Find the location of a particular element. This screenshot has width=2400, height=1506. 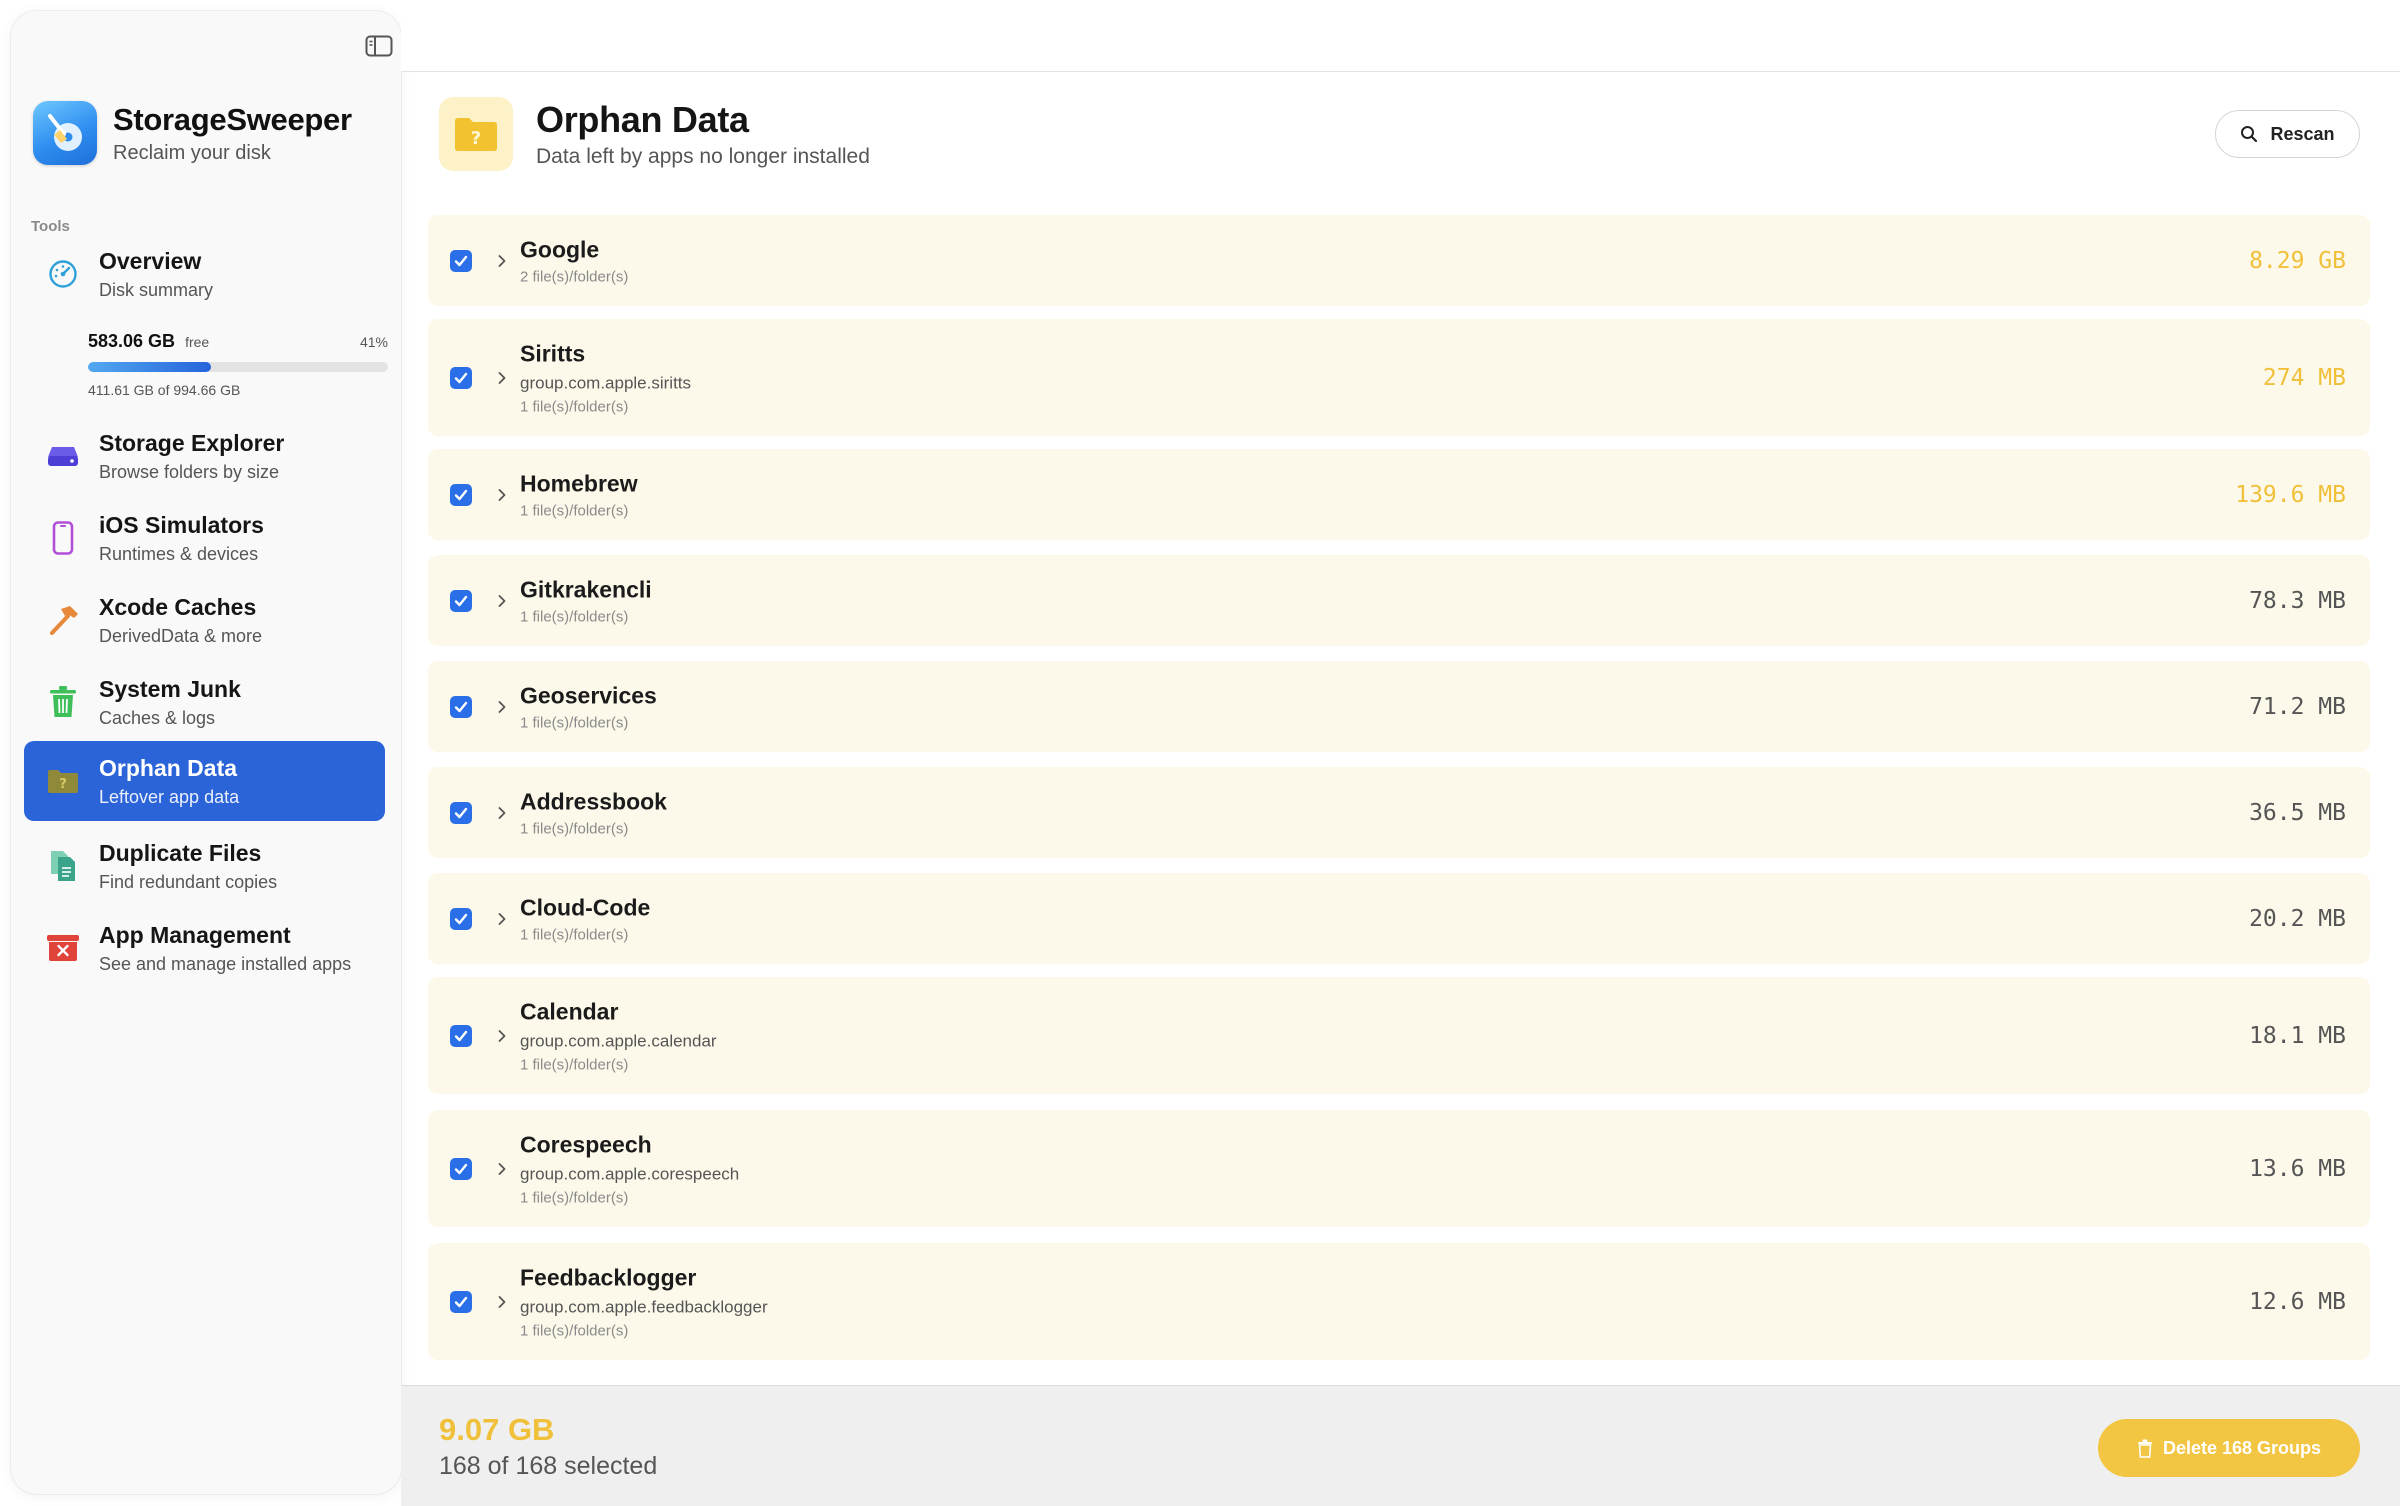

sidebar-item-title: System Junk is located at coordinates (170, 688).